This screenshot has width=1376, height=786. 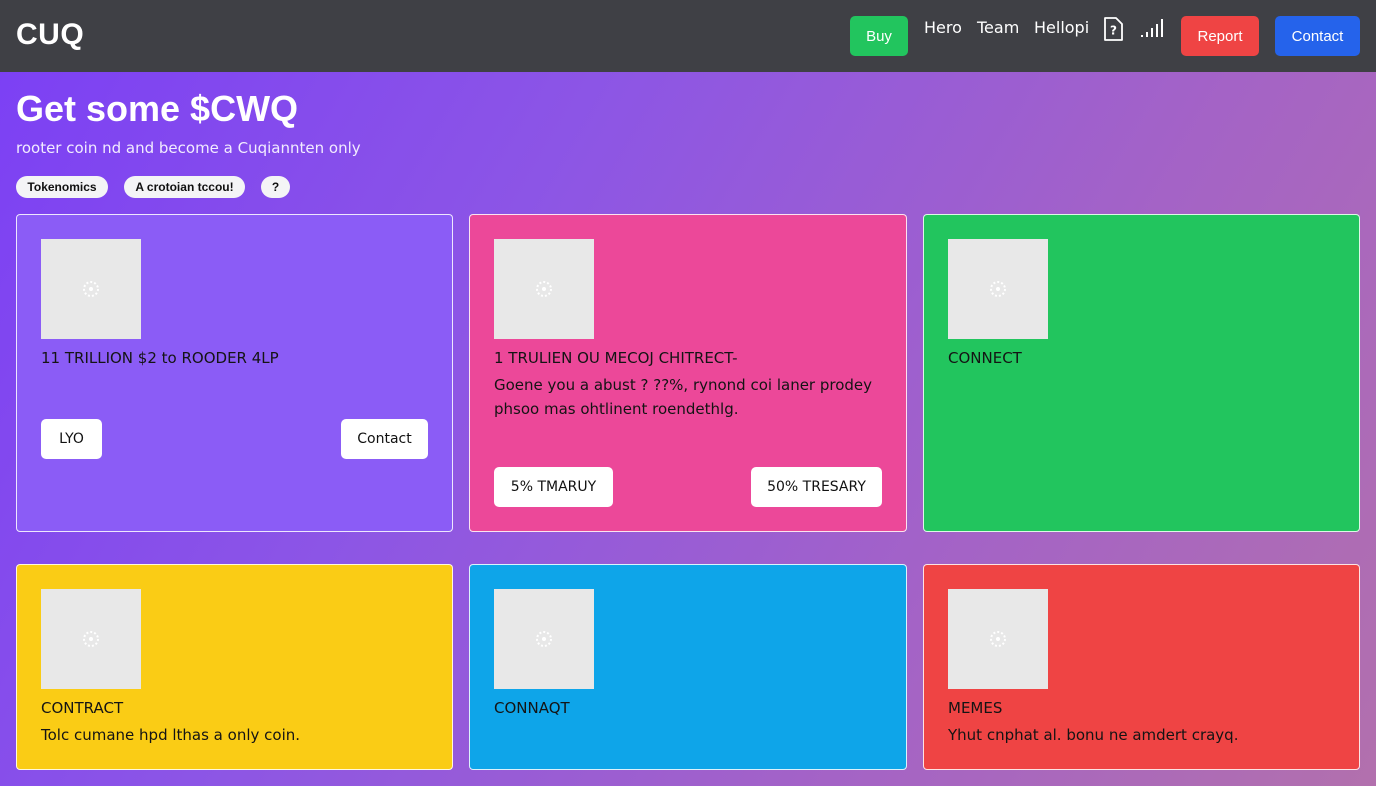 I want to click on signal-bars-icon, so click(x=1153, y=28).